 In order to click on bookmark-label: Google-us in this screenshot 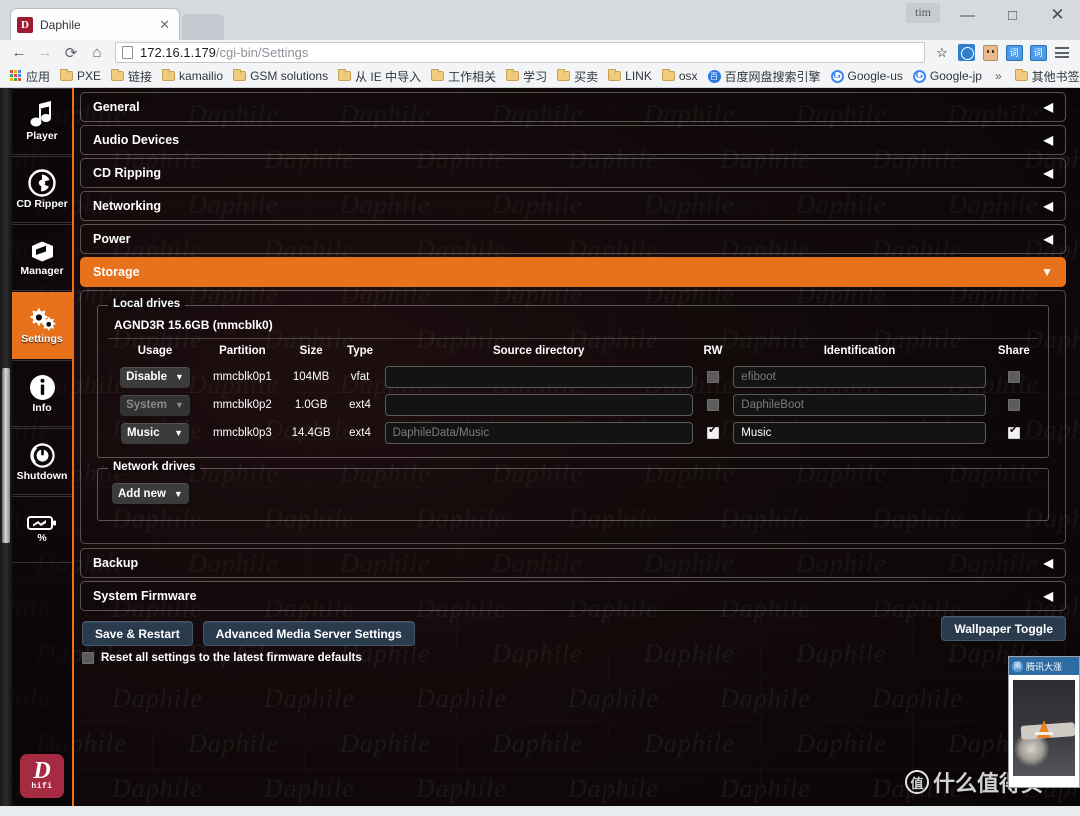, I will do `click(875, 76)`.